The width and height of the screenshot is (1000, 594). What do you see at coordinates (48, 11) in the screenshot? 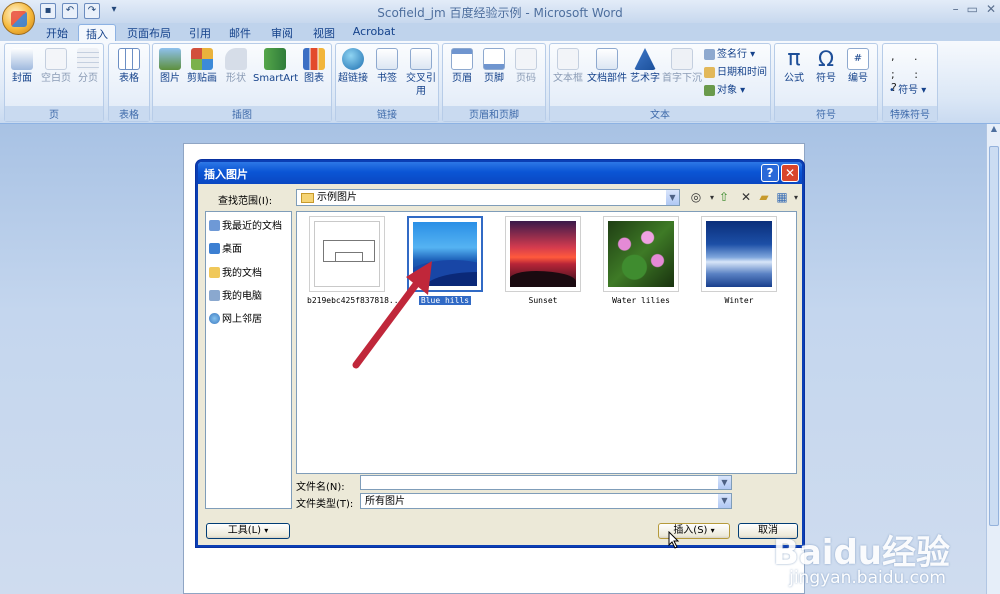
I see `save-icon: ▪` at bounding box center [48, 11].